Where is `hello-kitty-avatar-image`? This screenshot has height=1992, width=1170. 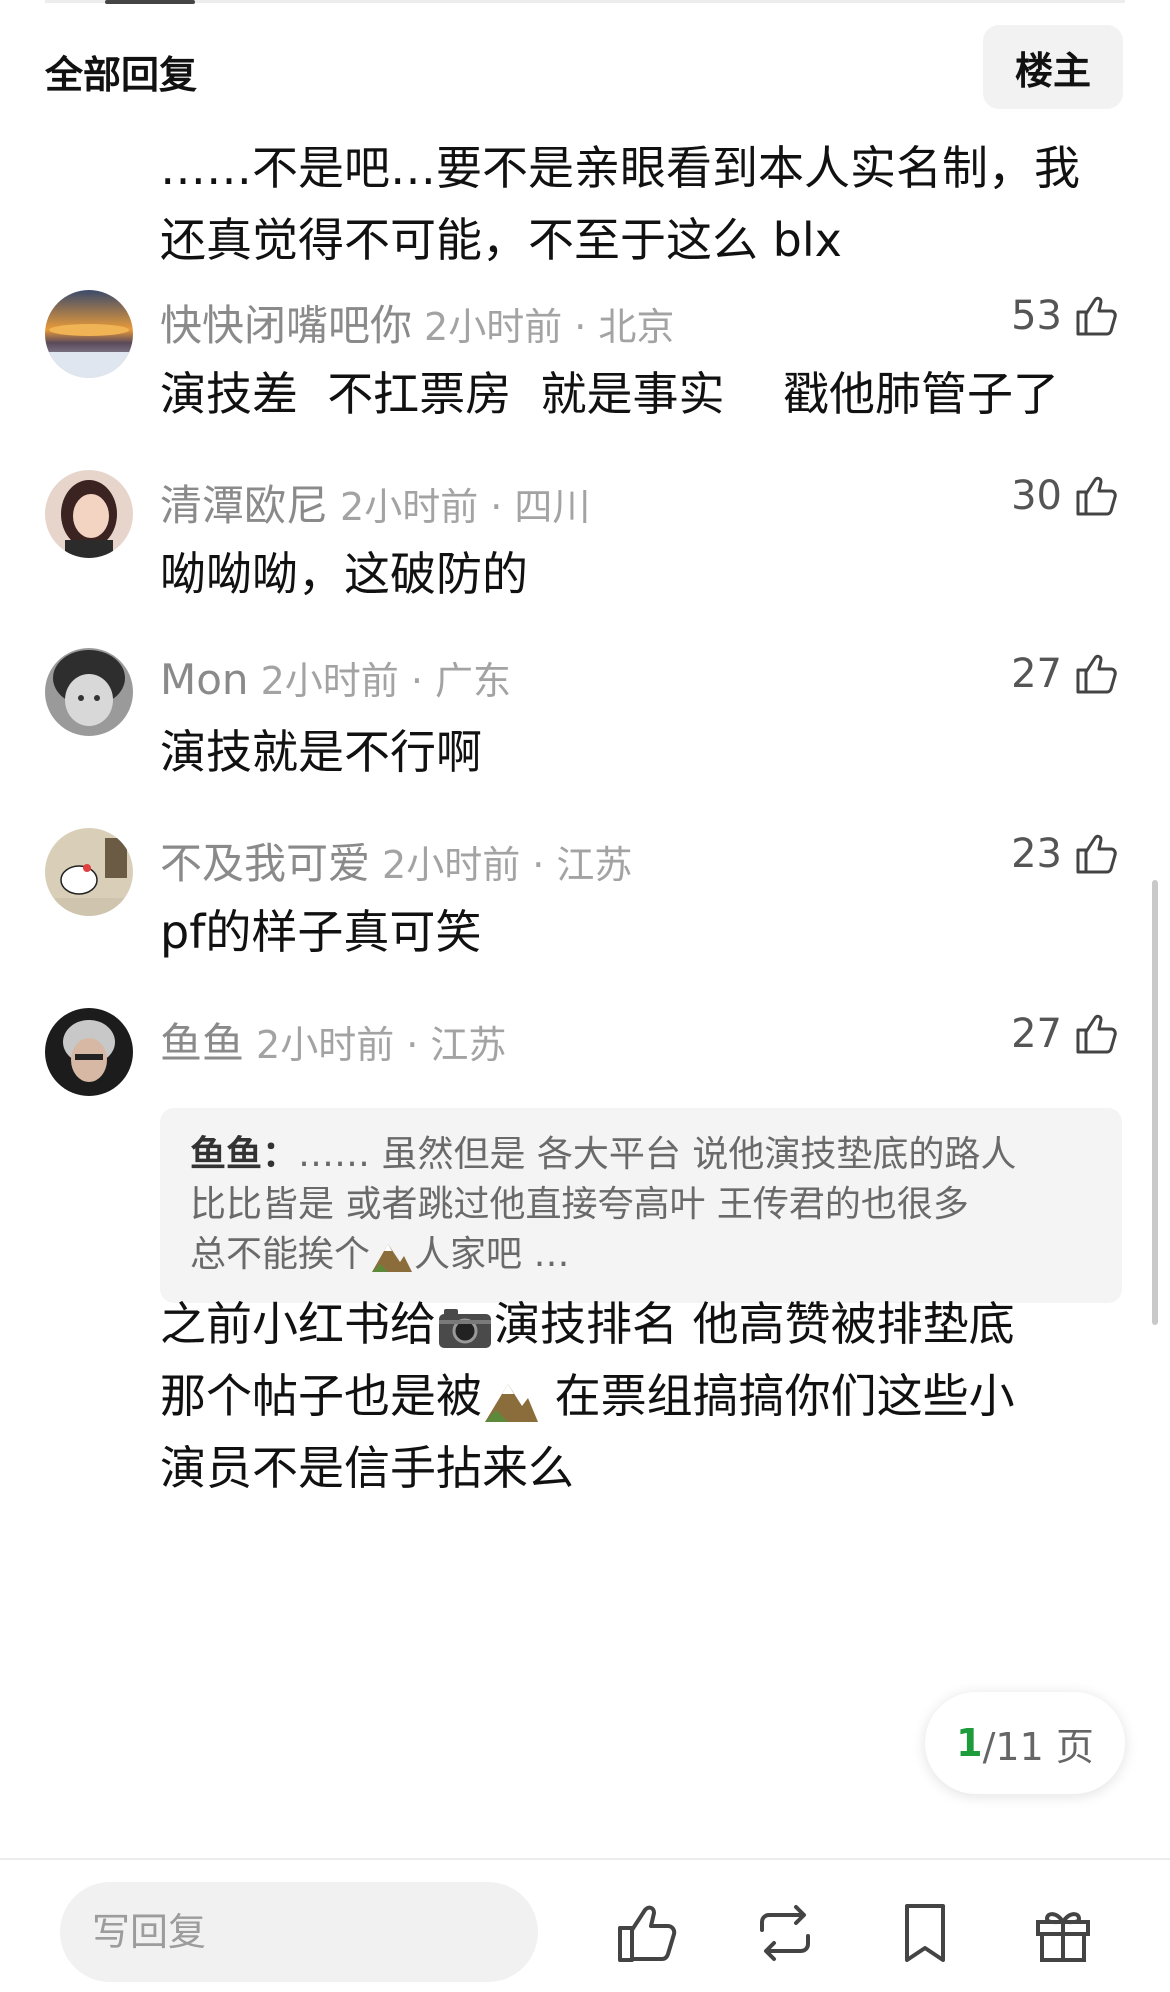
hello-kitty-avatar-image is located at coordinates (89, 872).